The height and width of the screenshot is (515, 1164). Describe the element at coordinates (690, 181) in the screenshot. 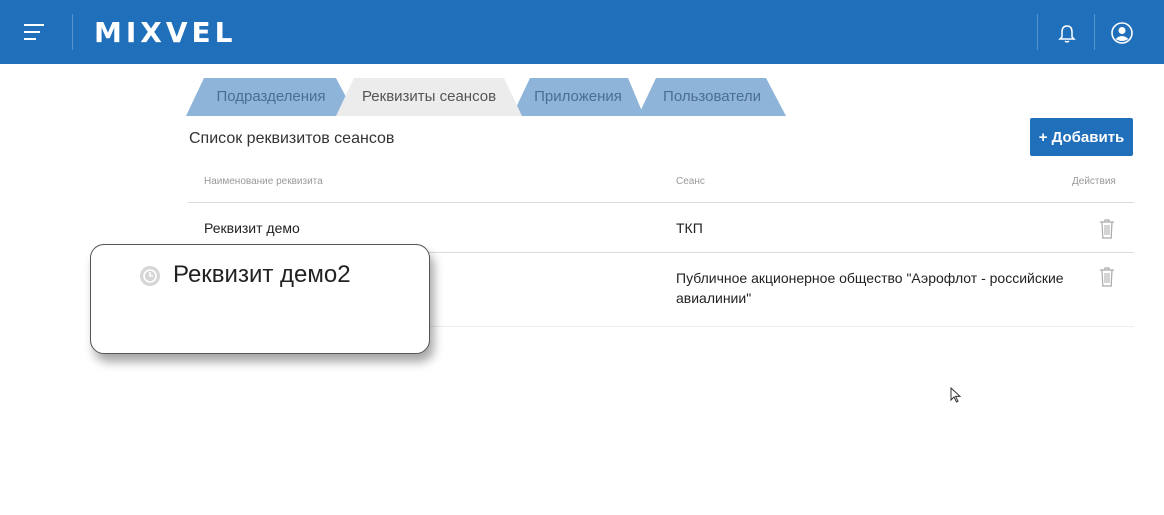

I see `column-header-session: Сеанс` at that location.